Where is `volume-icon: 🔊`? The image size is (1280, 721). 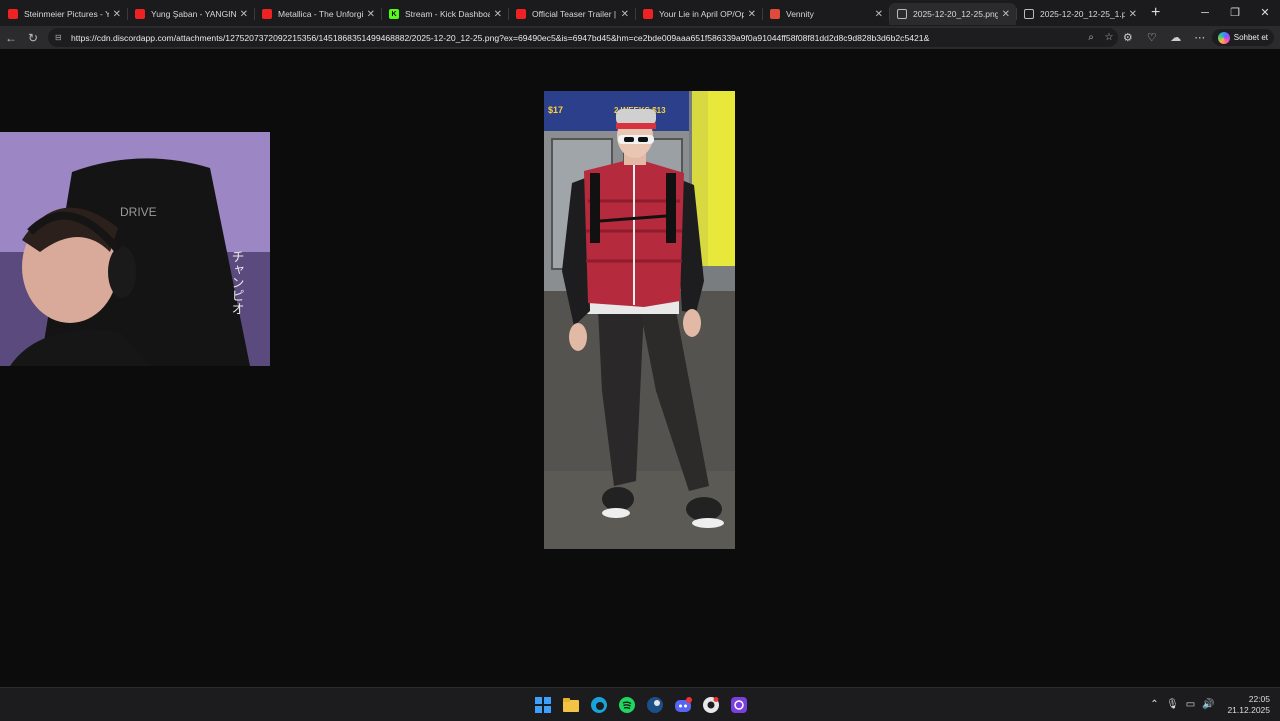
volume-icon: 🔊 is located at coordinates (1208, 704).